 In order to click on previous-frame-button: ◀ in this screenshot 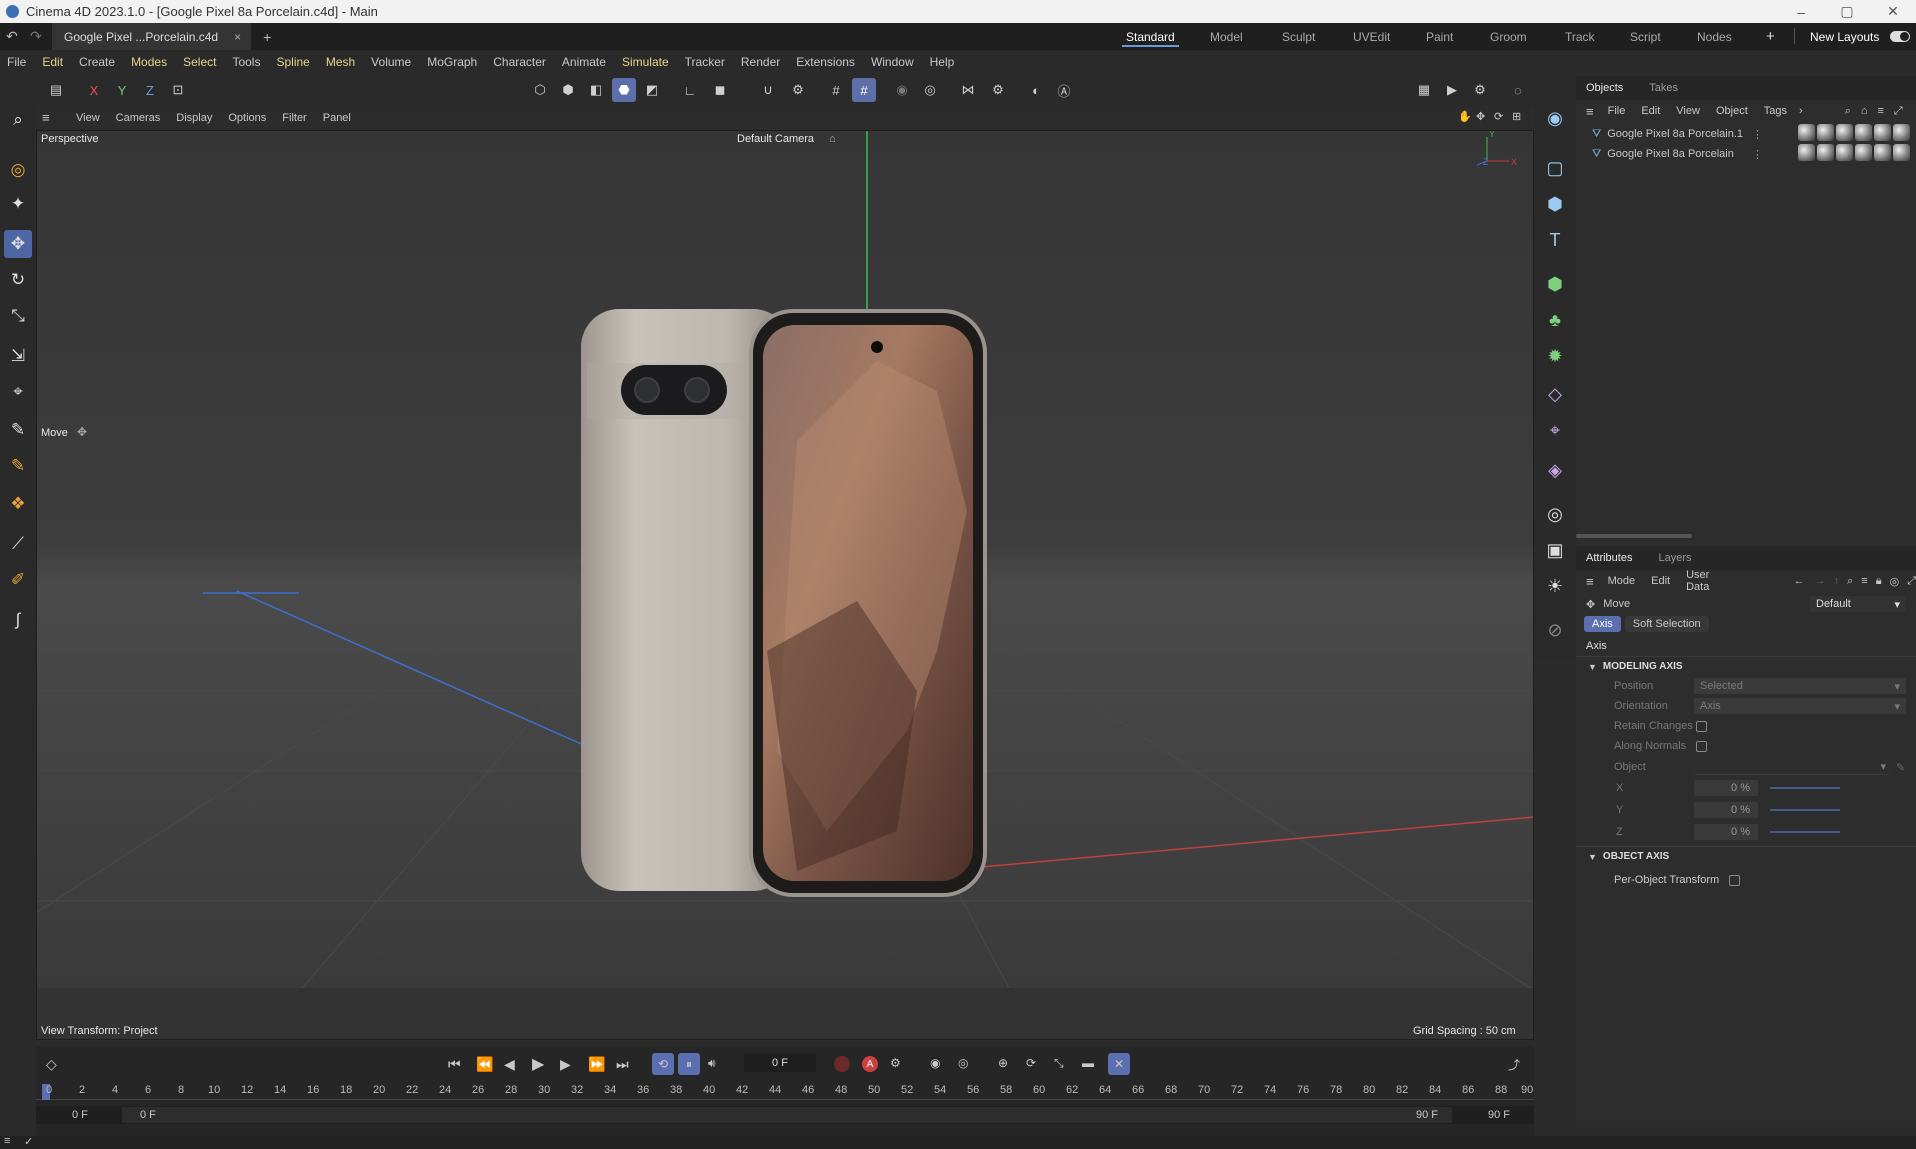, I will do `click(509, 1064)`.